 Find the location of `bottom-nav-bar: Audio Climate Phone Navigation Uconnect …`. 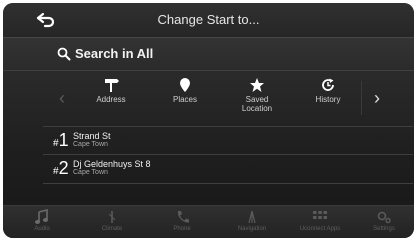

bottom-nav-bar: Audio Climate Phone Navigation Uconnect … is located at coordinates (208, 221).